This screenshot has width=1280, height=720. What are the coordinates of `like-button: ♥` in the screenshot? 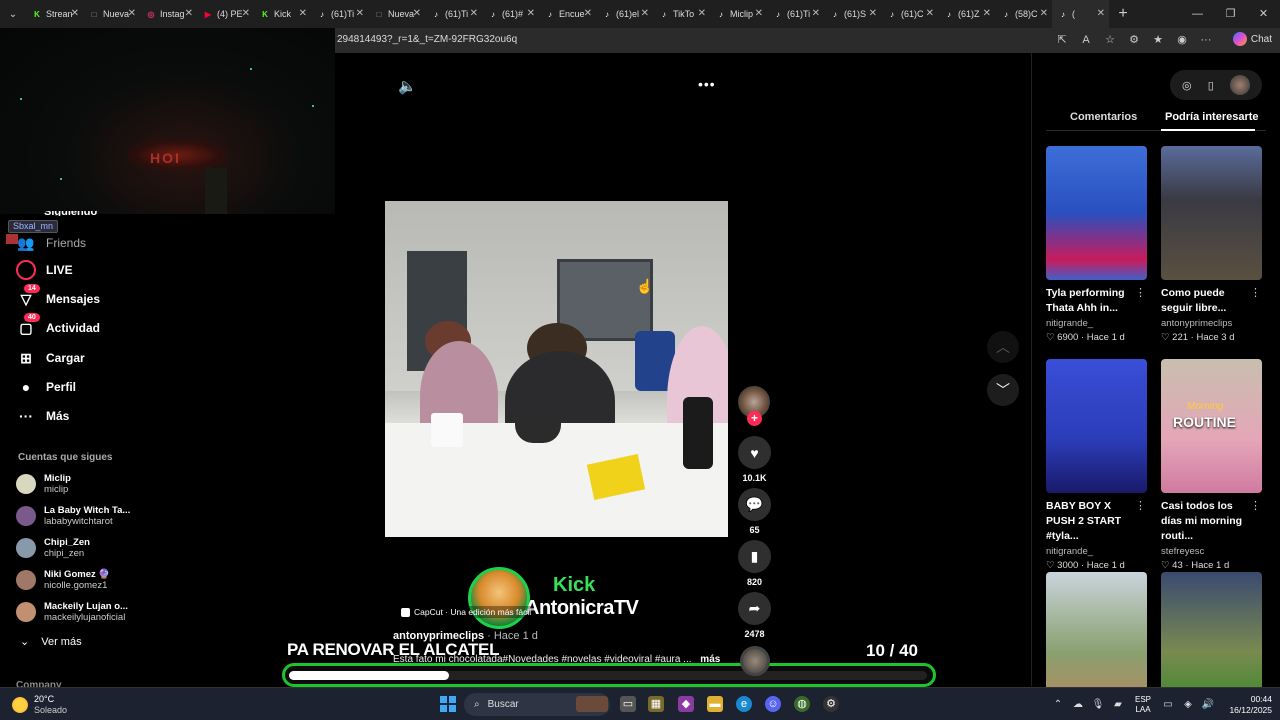 It's located at (754, 452).